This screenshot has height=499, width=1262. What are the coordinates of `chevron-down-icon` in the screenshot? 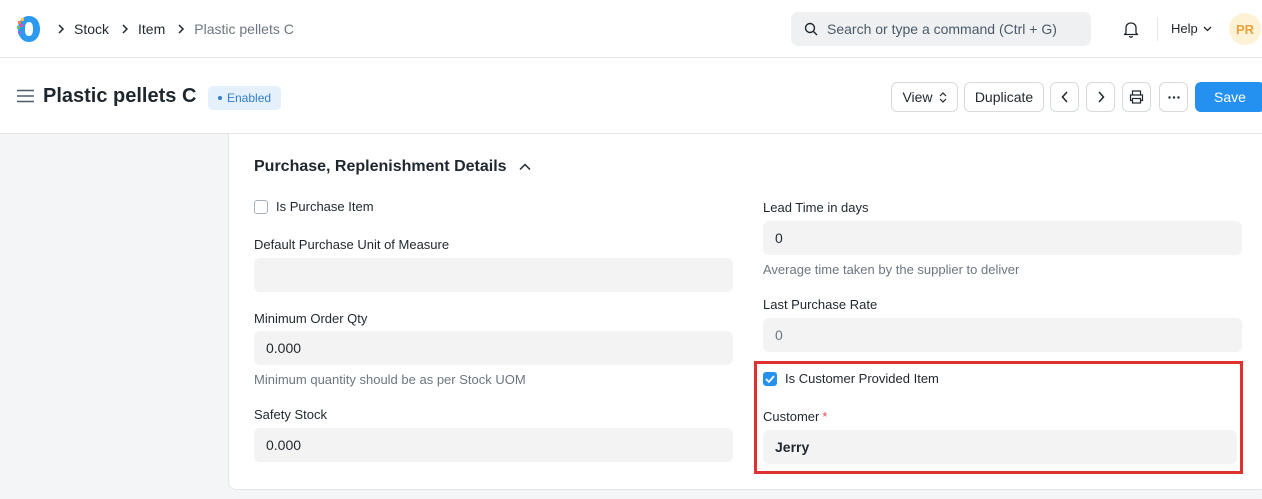 It's located at (1207, 28).